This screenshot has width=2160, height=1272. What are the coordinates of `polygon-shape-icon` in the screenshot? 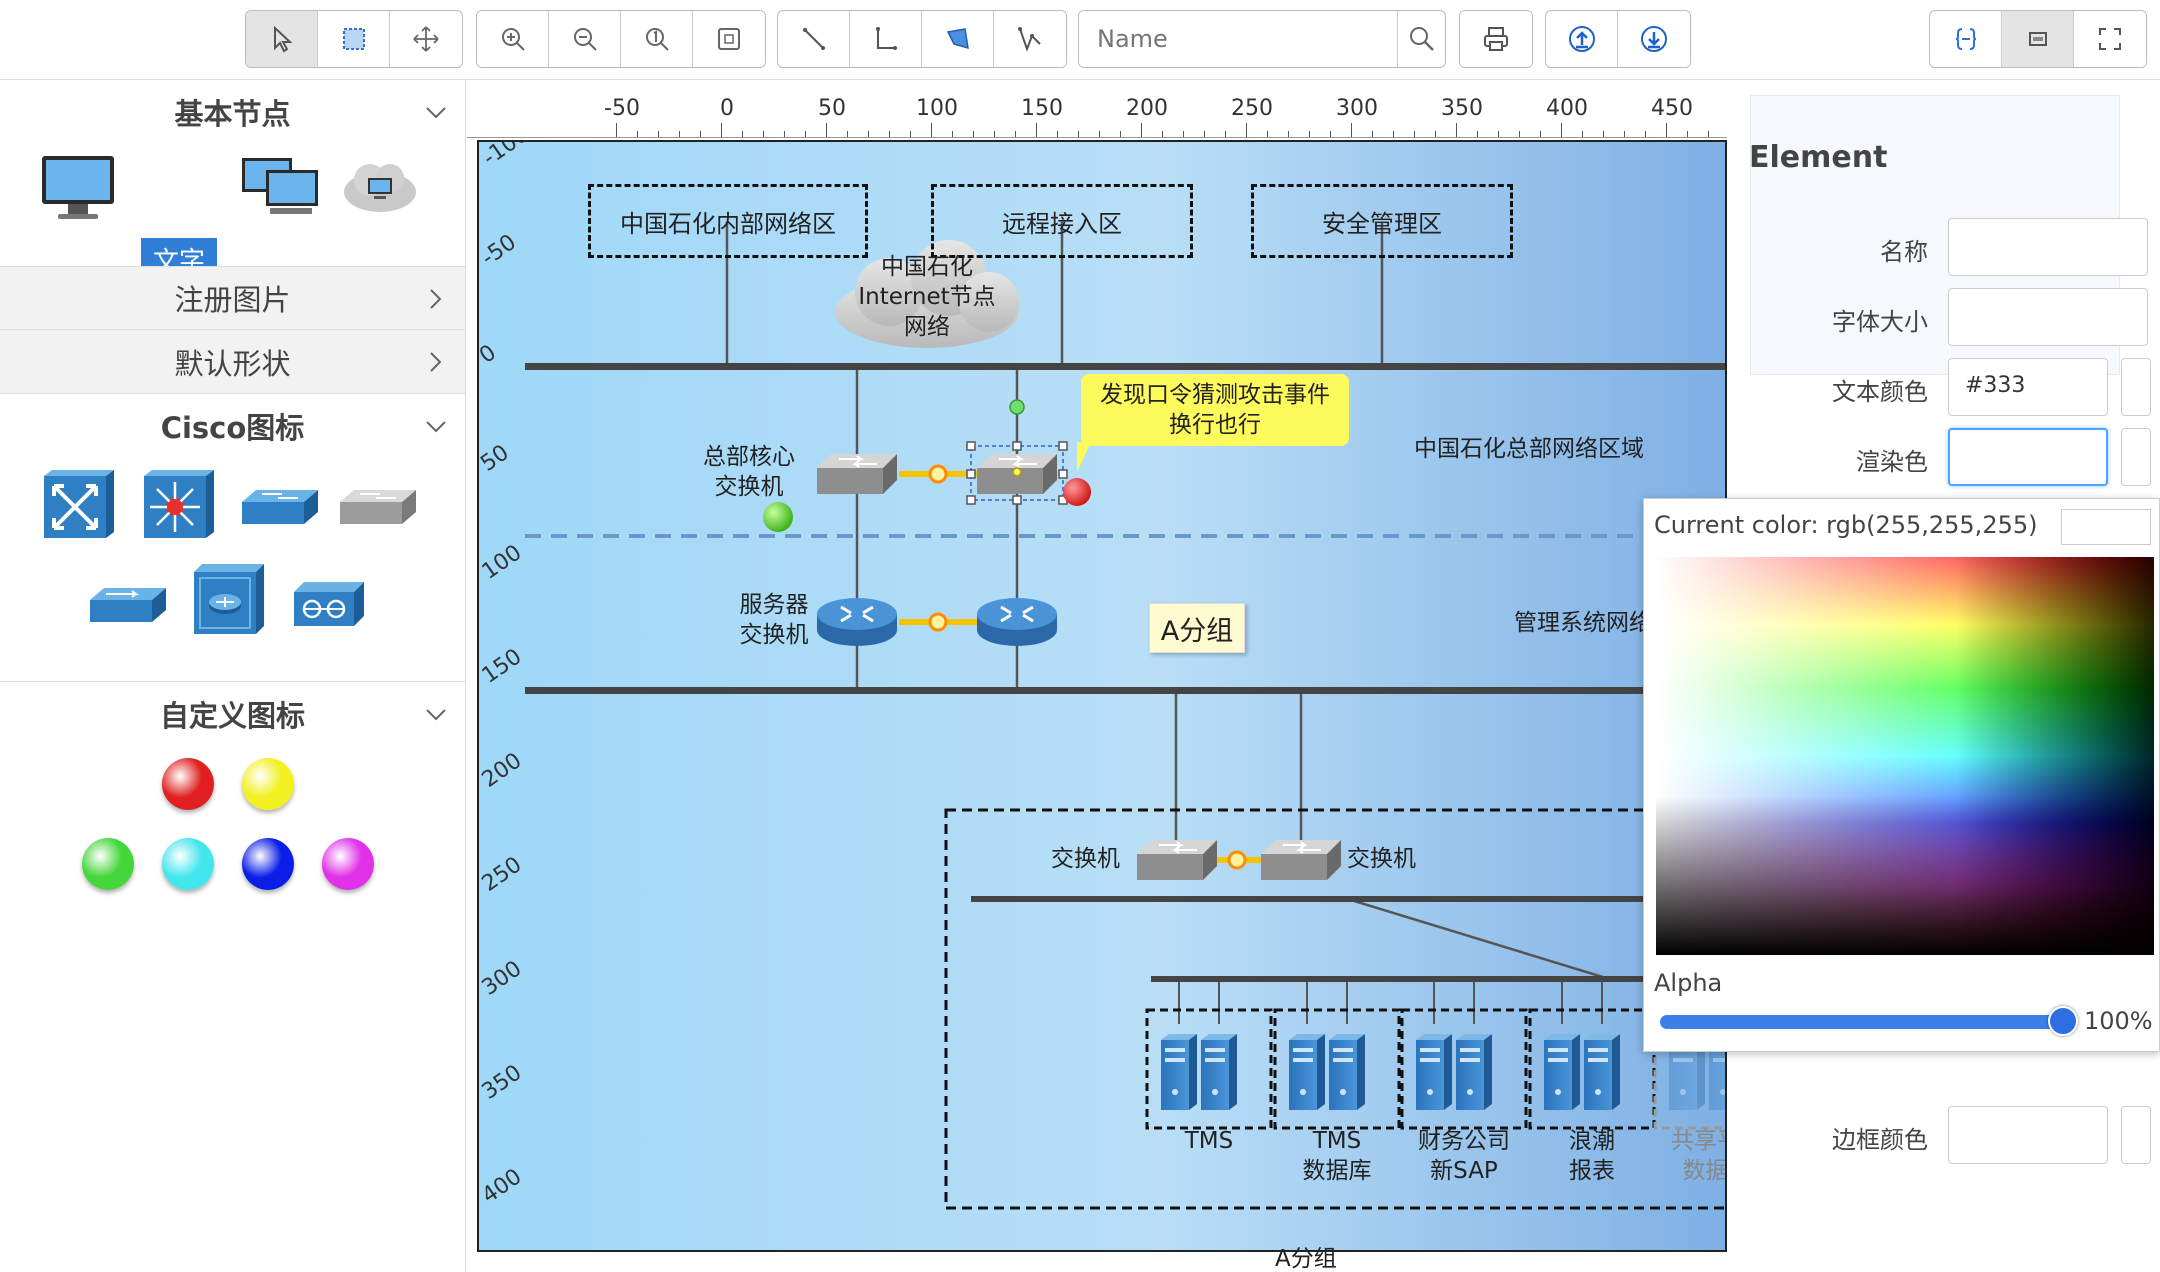 It's located at (957, 39).